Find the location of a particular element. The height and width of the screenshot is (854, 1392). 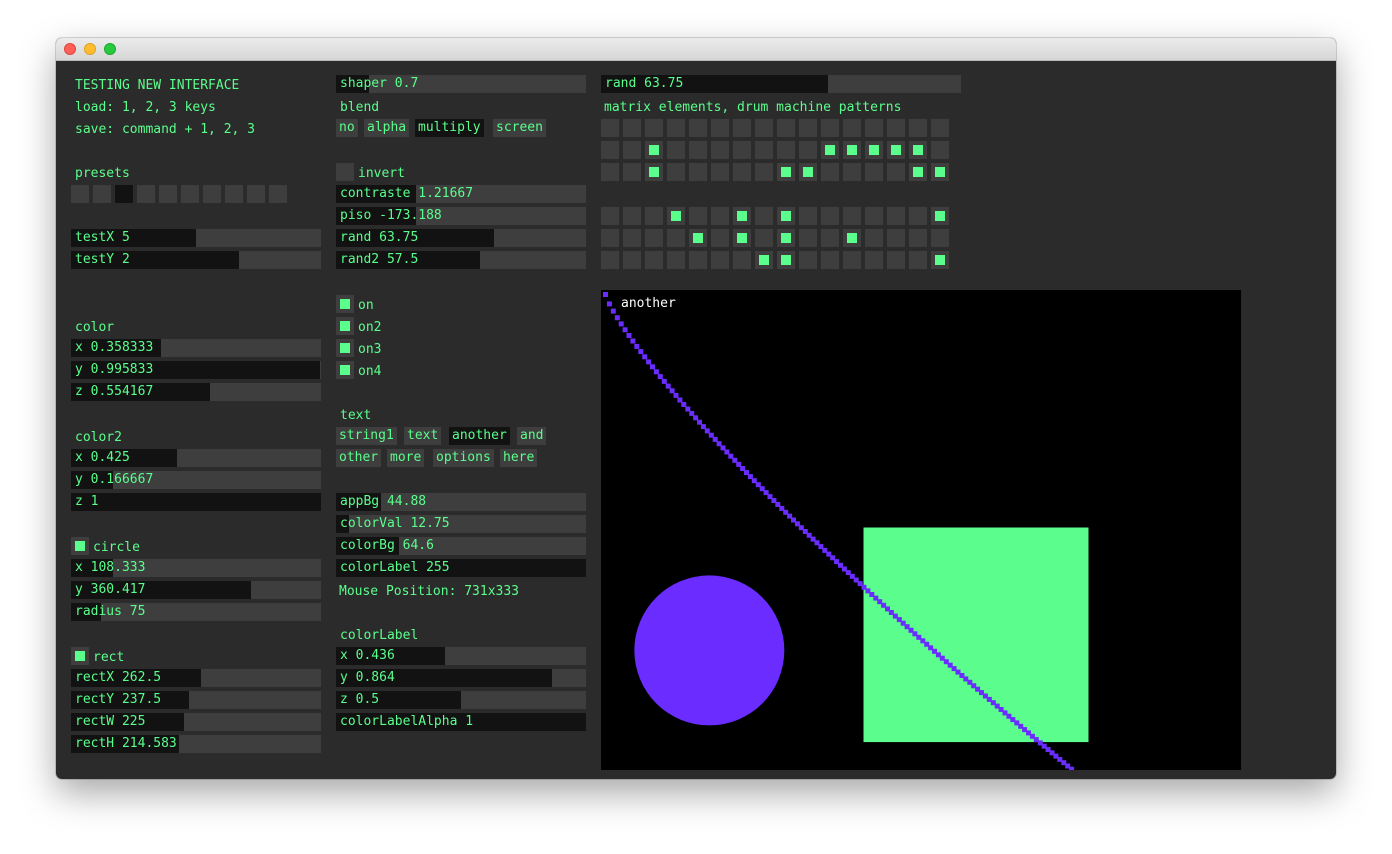

text-option-more: more is located at coordinates (406, 458).